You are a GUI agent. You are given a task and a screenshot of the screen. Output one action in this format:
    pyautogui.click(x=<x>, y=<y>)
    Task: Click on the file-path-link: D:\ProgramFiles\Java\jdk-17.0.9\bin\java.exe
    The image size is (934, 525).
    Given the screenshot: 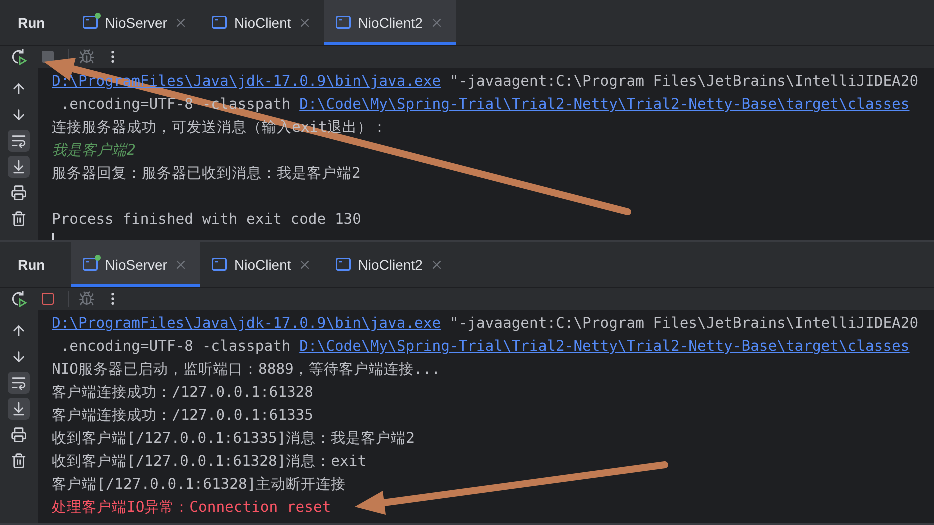 What is the action you would take?
    pyautogui.click(x=247, y=323)
    